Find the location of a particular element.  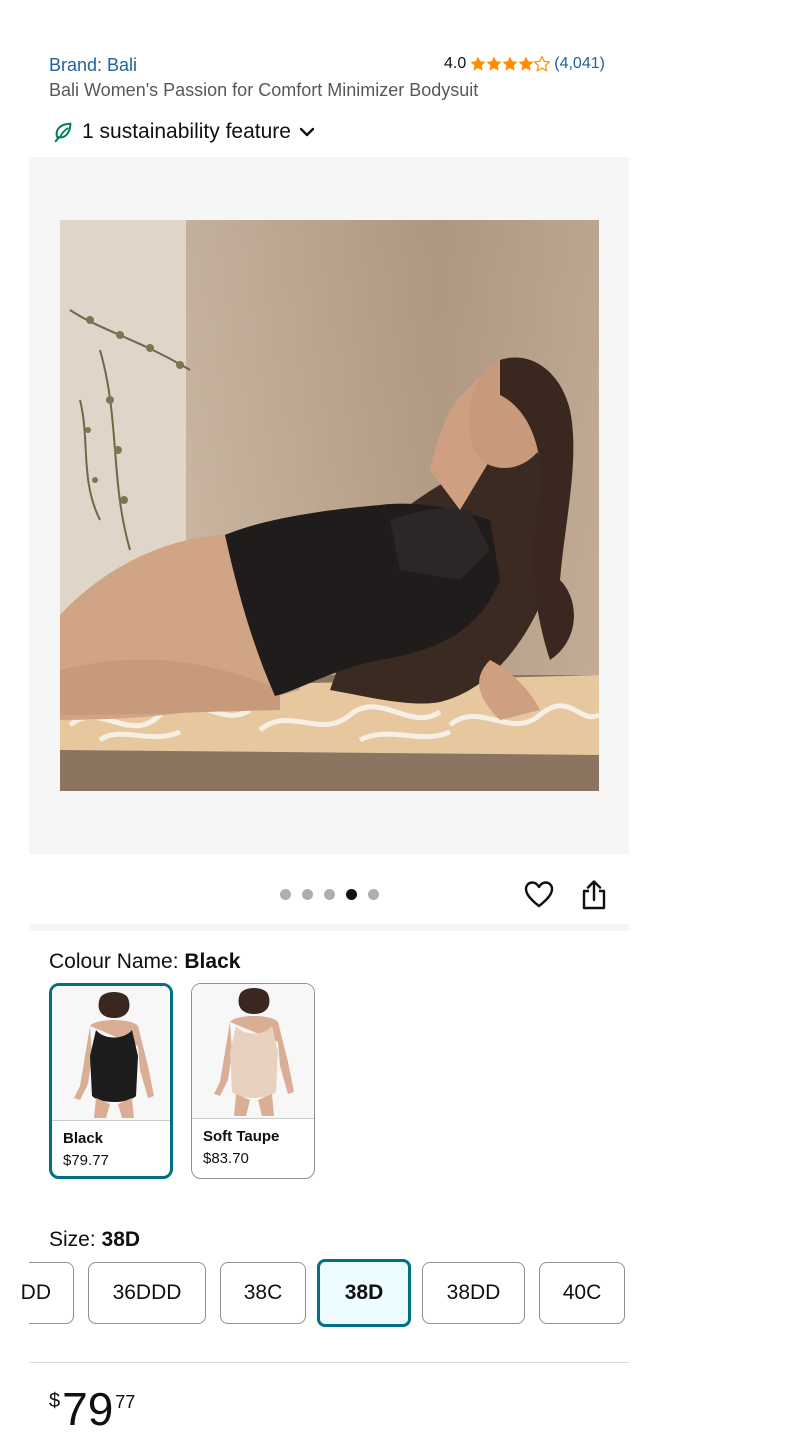

sustainability-label: 1 sustainability feature is located at coordinates (186, 131).